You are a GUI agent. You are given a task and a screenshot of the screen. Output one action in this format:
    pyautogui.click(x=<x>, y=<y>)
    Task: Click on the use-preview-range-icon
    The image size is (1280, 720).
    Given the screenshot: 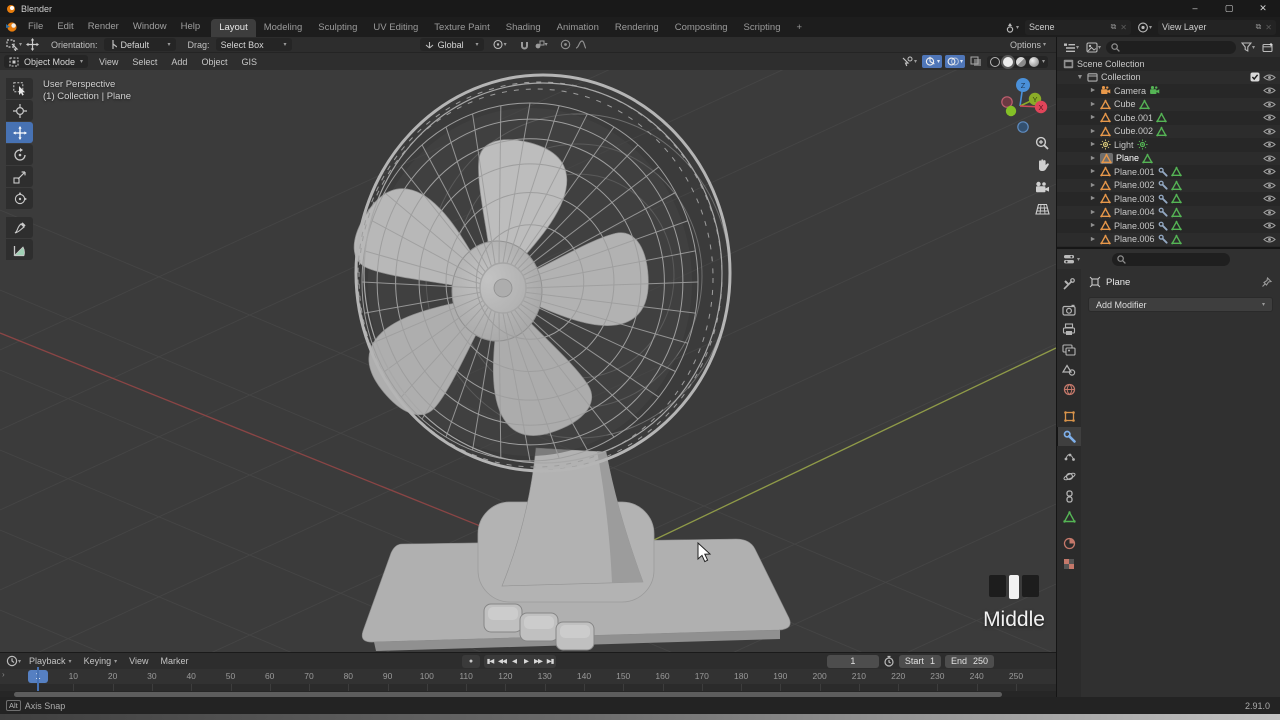 What is the action you would take?
    pyautogui.click(x=889, y=661)
    